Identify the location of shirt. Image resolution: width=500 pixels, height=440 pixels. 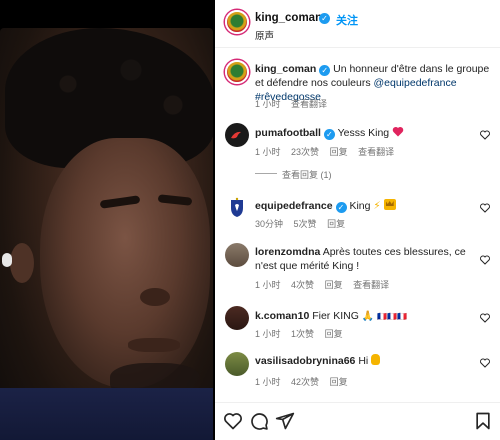
(106, 414).